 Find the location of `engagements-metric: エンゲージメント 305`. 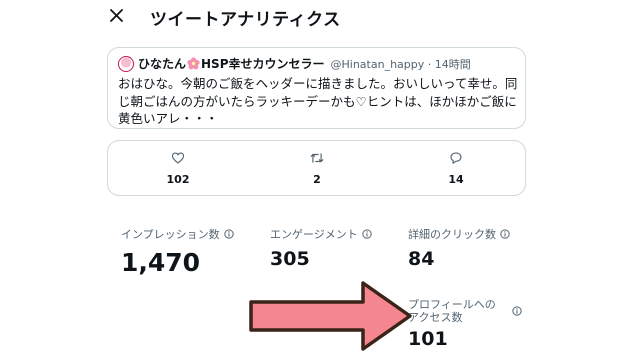

engagements-metric: エンゲージメント 305 is located at coordinates (321, 248).